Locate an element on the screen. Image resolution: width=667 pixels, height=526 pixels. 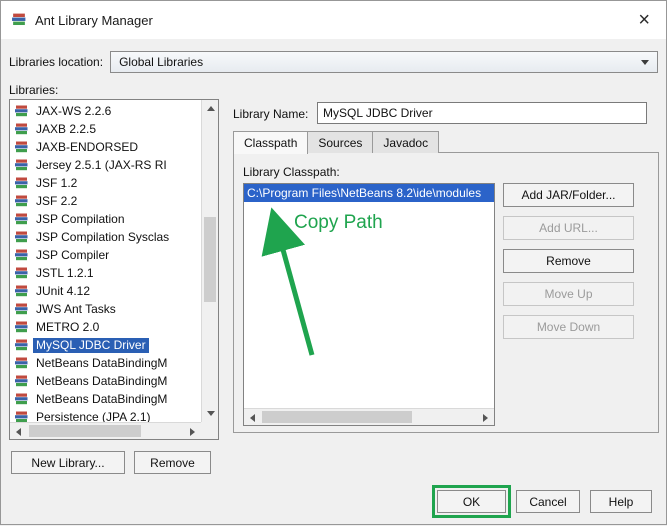
tab-sources: Sources is located at coordinates (340, 142).